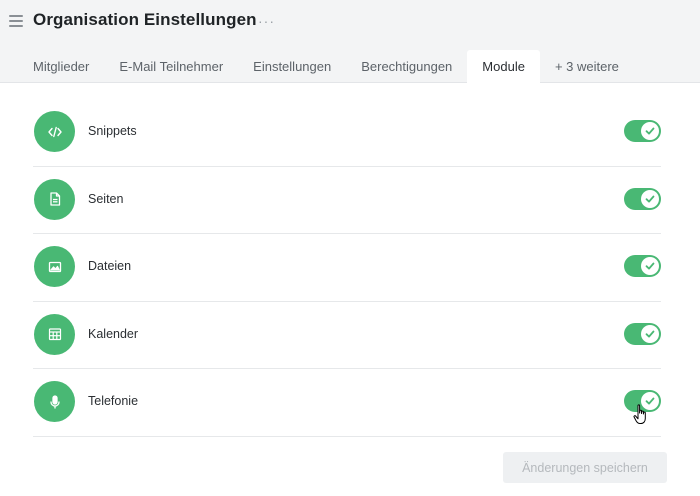  I want to click on module-label: Kalender, so click(113, 333).